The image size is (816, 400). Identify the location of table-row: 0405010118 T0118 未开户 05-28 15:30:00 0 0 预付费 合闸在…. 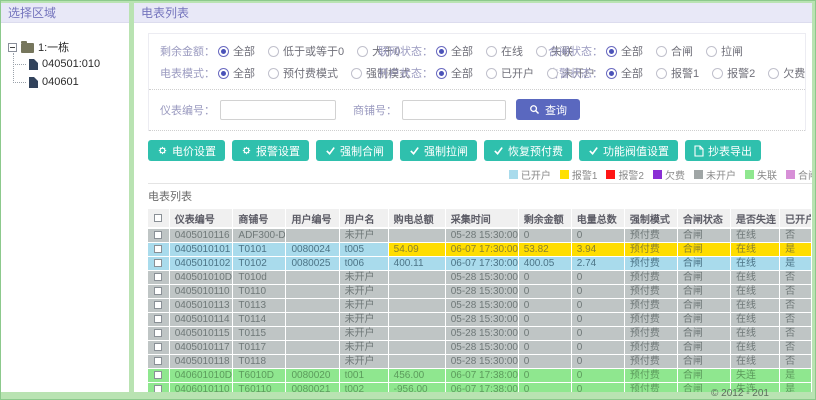
(480, 361).